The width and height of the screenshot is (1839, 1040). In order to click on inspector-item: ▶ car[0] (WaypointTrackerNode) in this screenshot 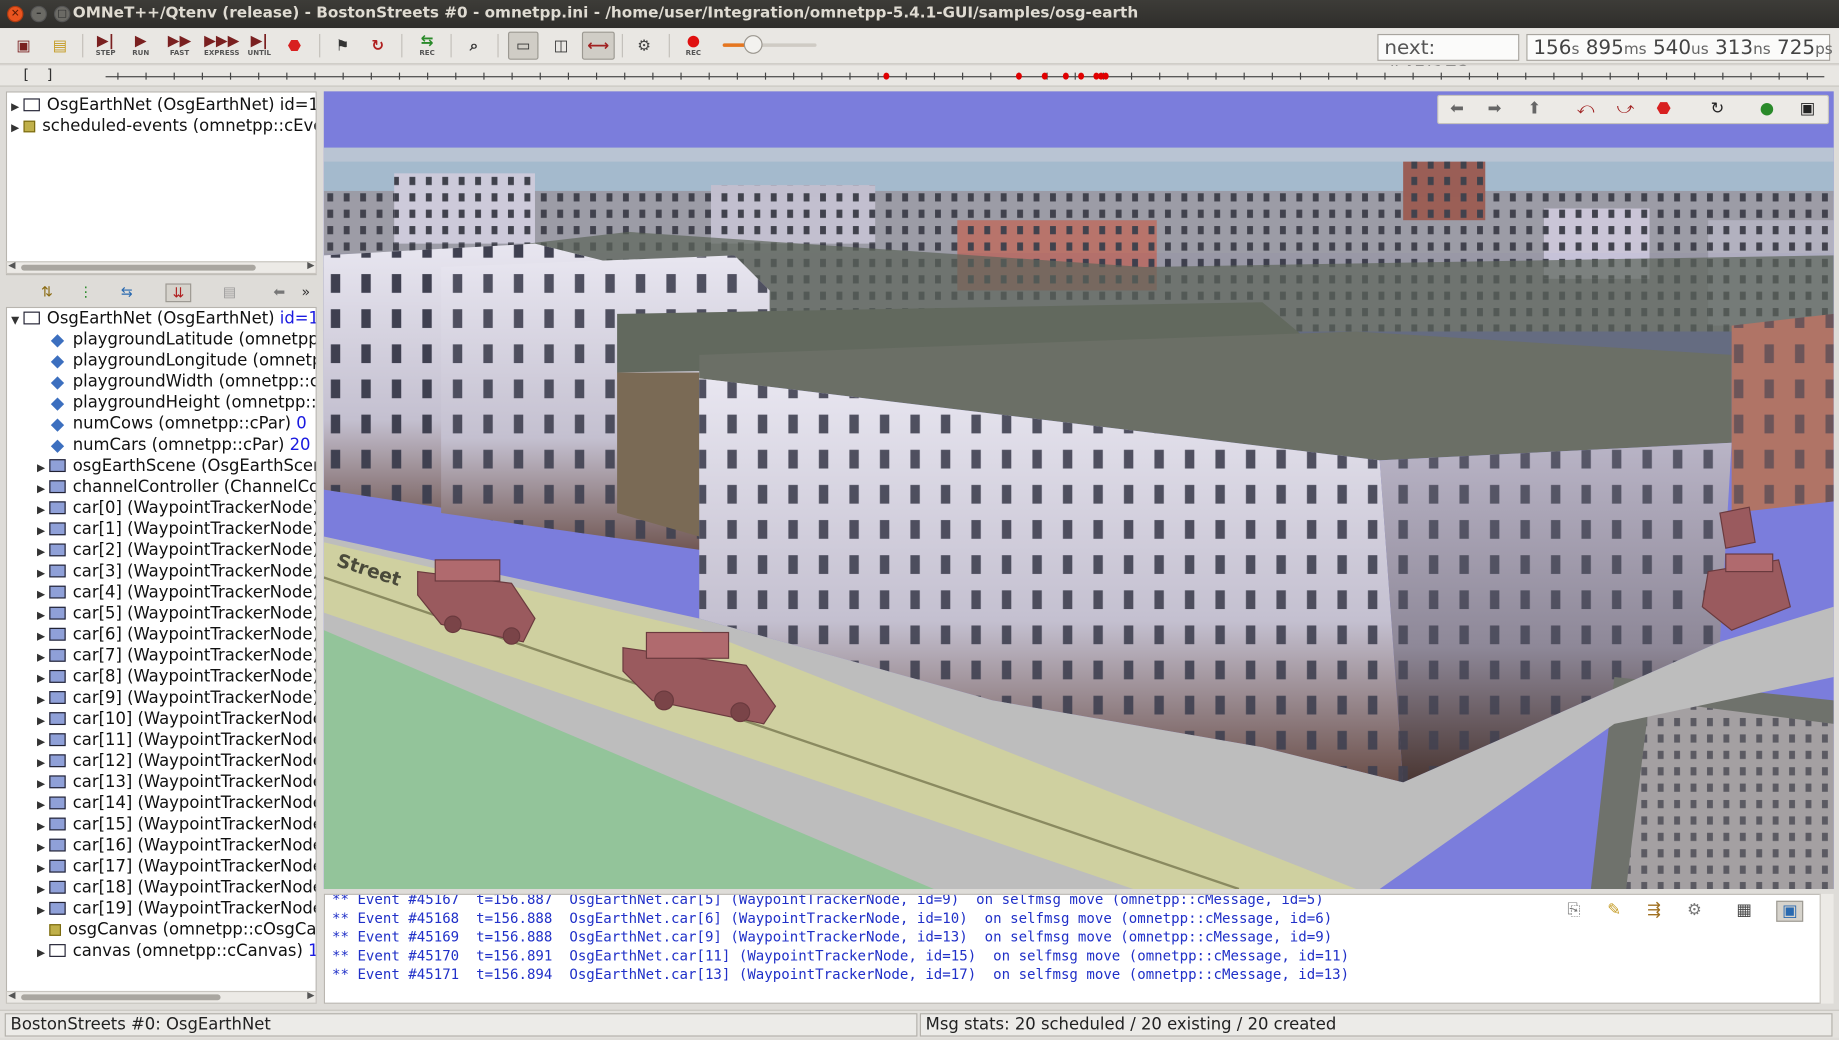, I will do `click(174, 508)`.